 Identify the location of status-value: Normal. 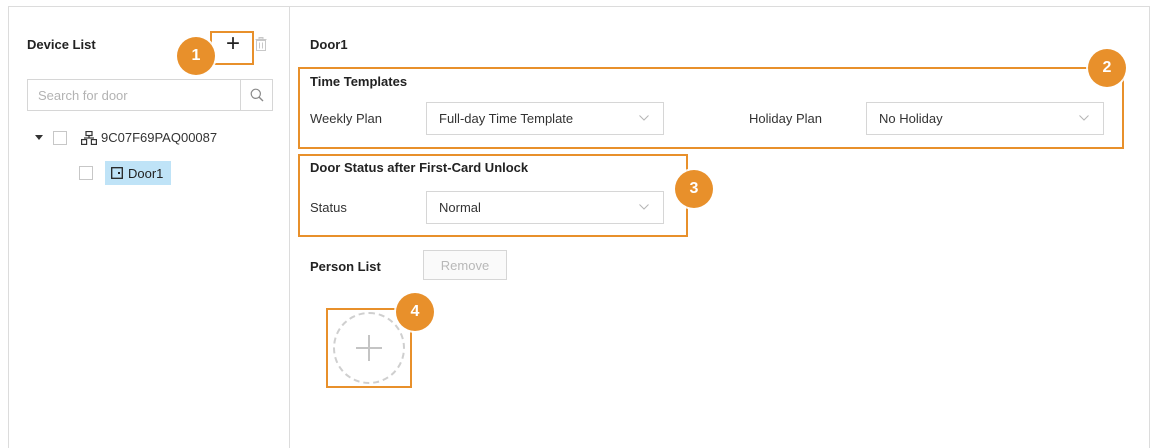
(460, 207).